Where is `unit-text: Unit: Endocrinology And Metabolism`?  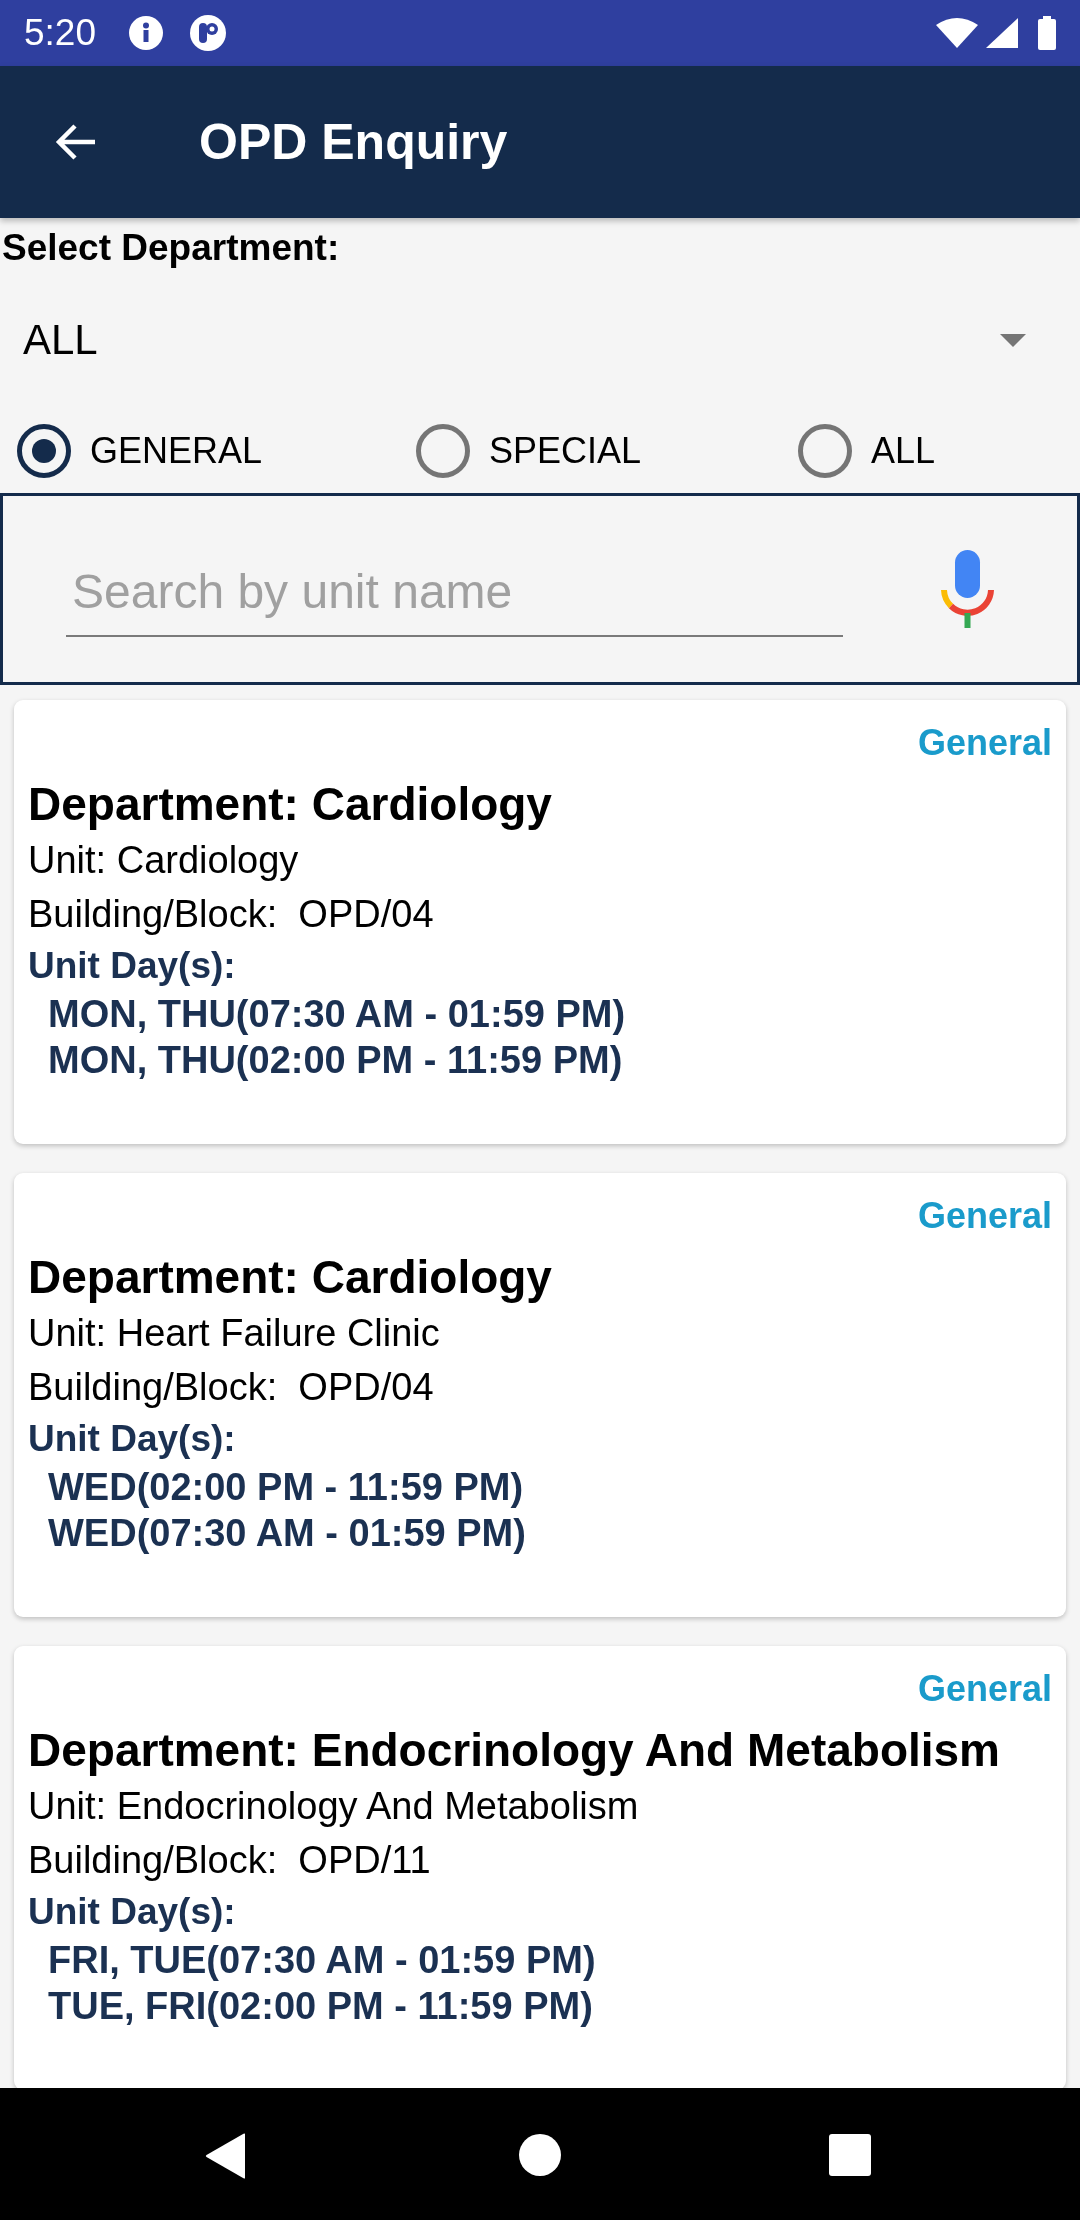
unit-text: Unit: Endocrinology And Metabolism is located at coordinates (333, 1806).